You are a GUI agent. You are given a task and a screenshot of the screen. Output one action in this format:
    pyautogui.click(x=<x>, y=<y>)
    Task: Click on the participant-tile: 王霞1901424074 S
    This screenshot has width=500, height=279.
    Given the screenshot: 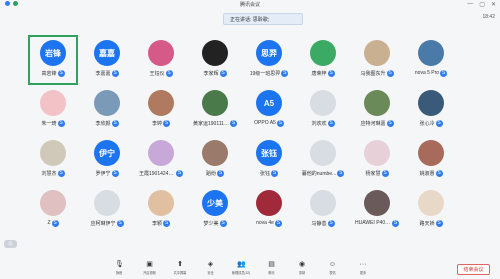 What is the action you would take?
    pyautogui.click(x=161, y=160)
    